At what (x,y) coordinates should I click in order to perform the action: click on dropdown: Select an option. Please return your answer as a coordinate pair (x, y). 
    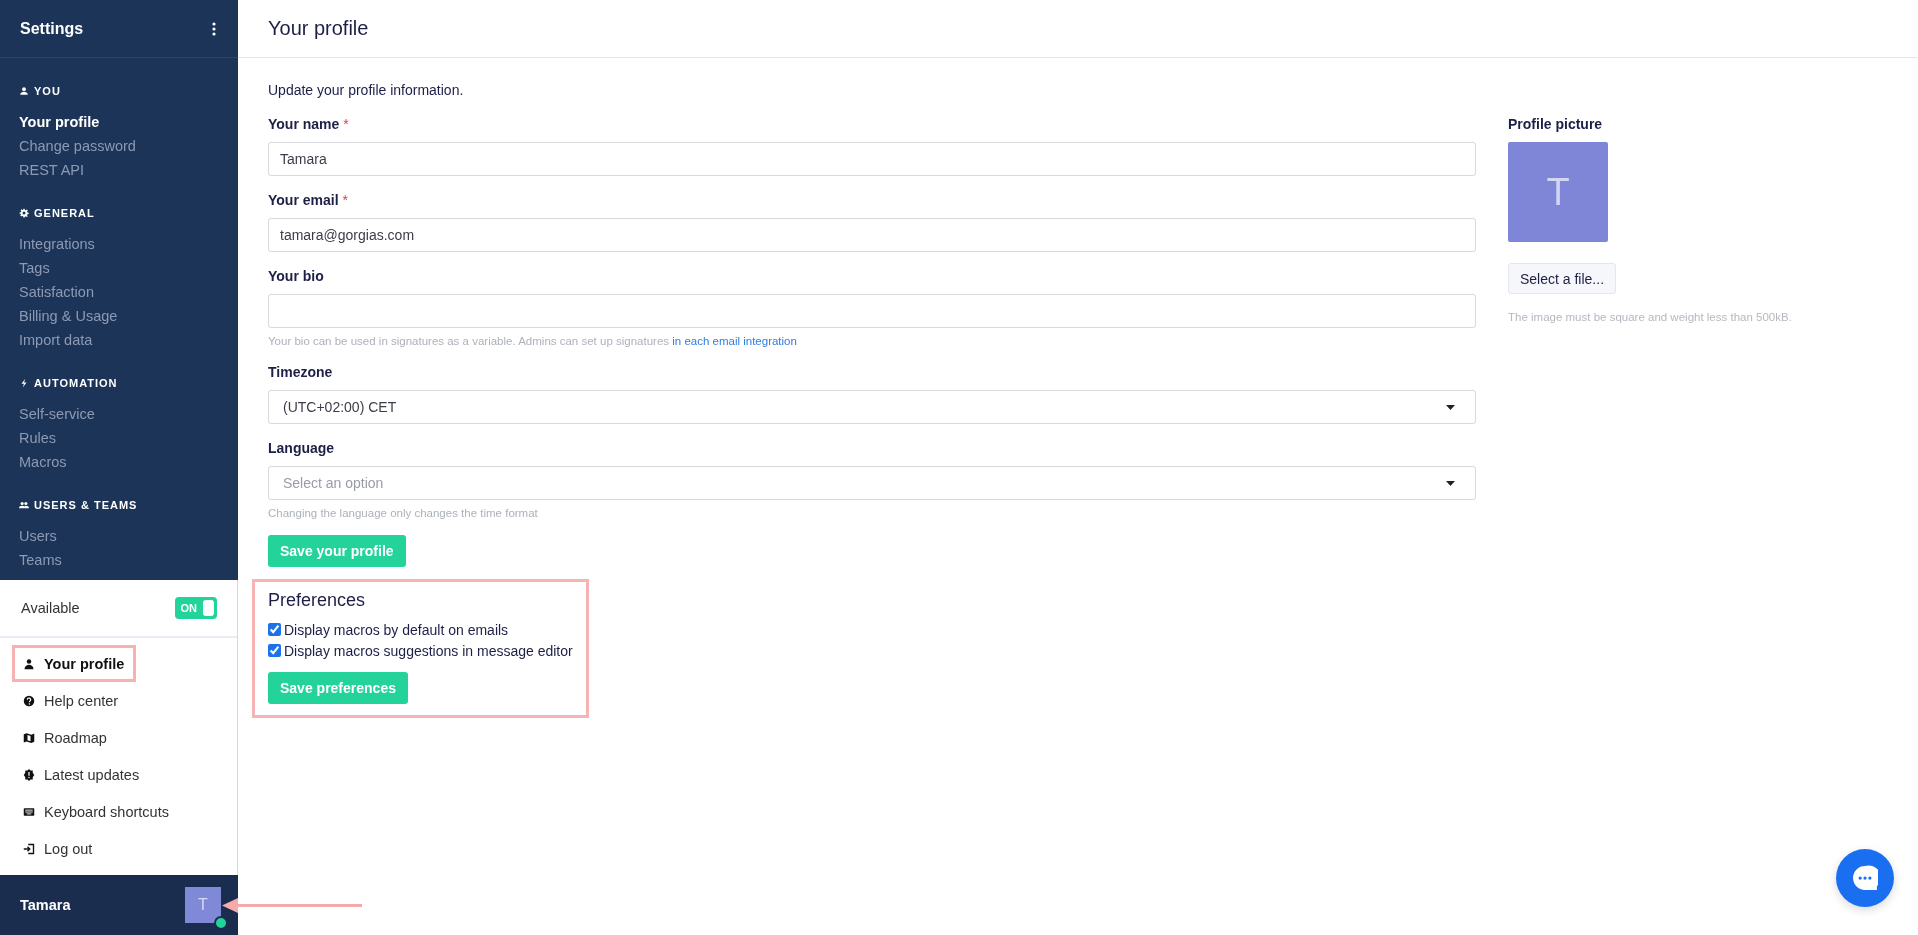
    Looking at the image, I should click on (872, 483).